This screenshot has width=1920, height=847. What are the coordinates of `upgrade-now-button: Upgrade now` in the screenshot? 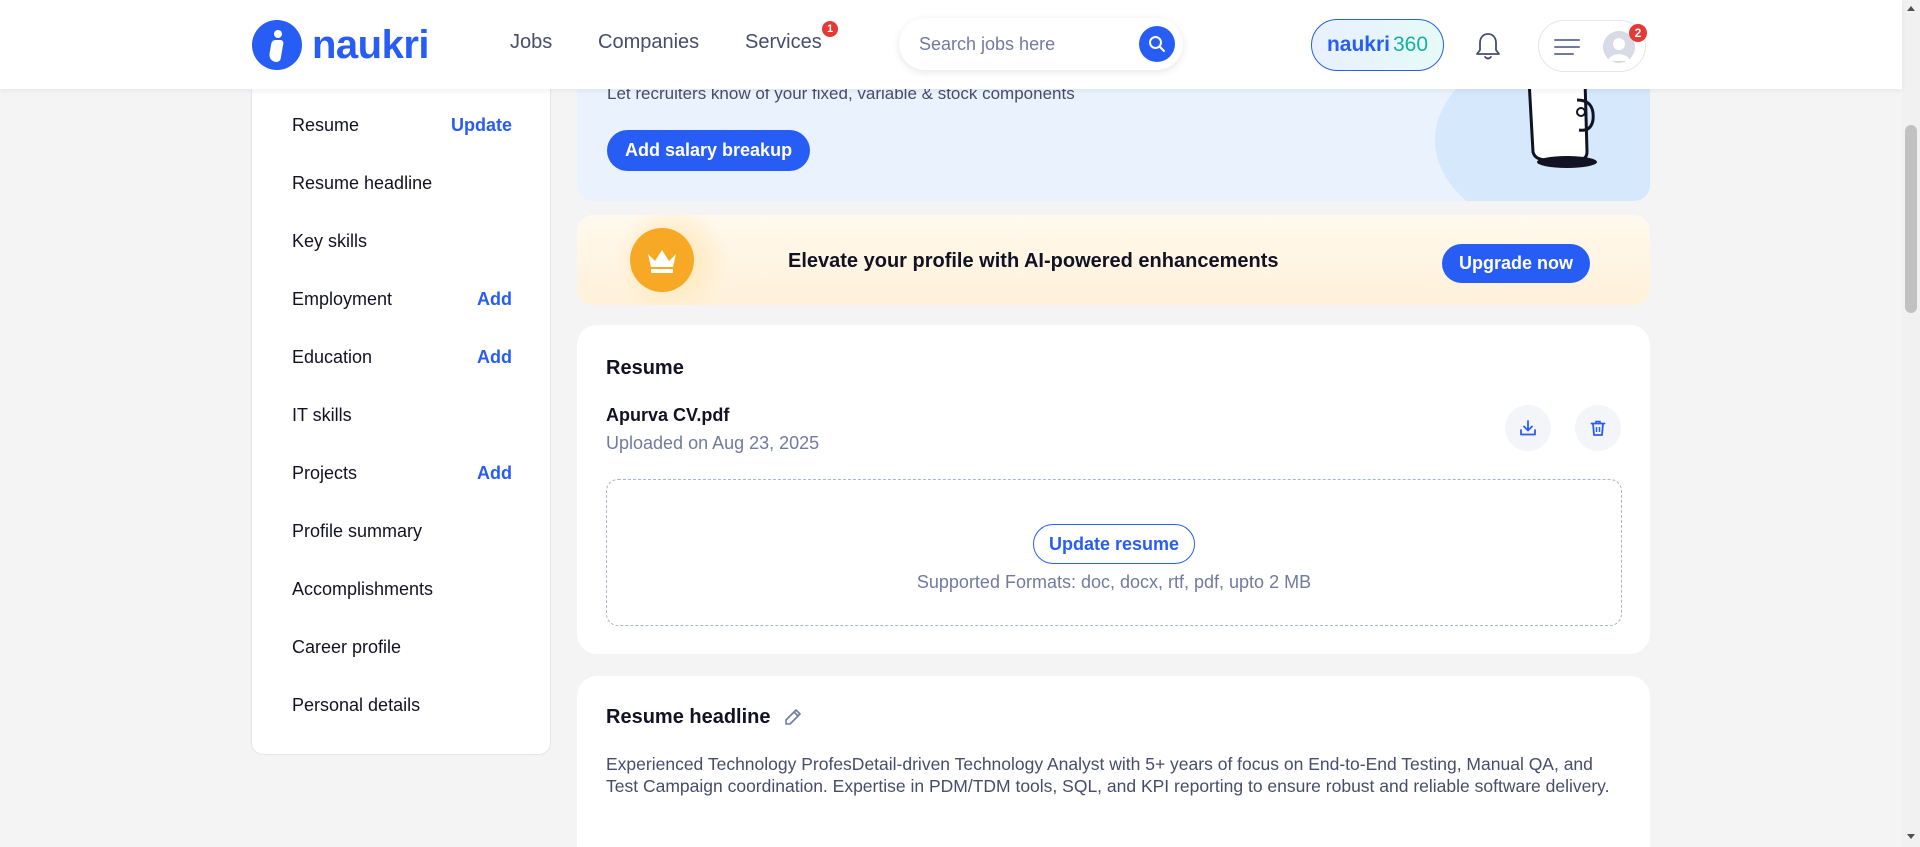 It's located at (1516, 263).